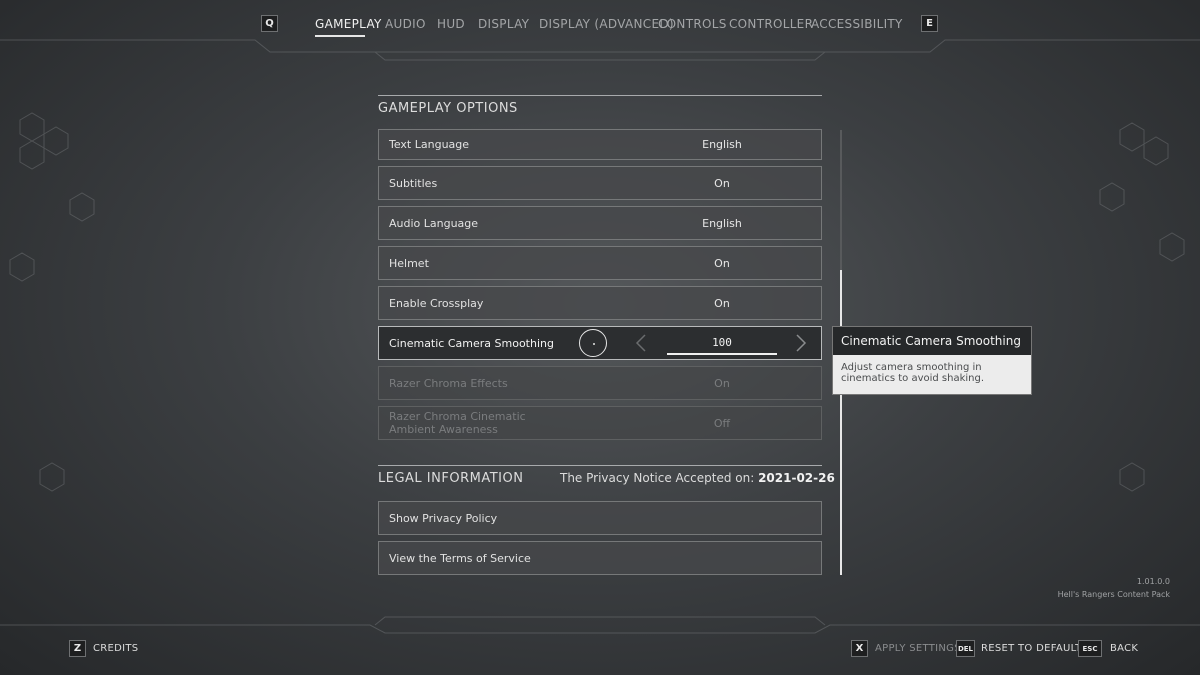  I want to click on slider-fill, so click(722, 354).